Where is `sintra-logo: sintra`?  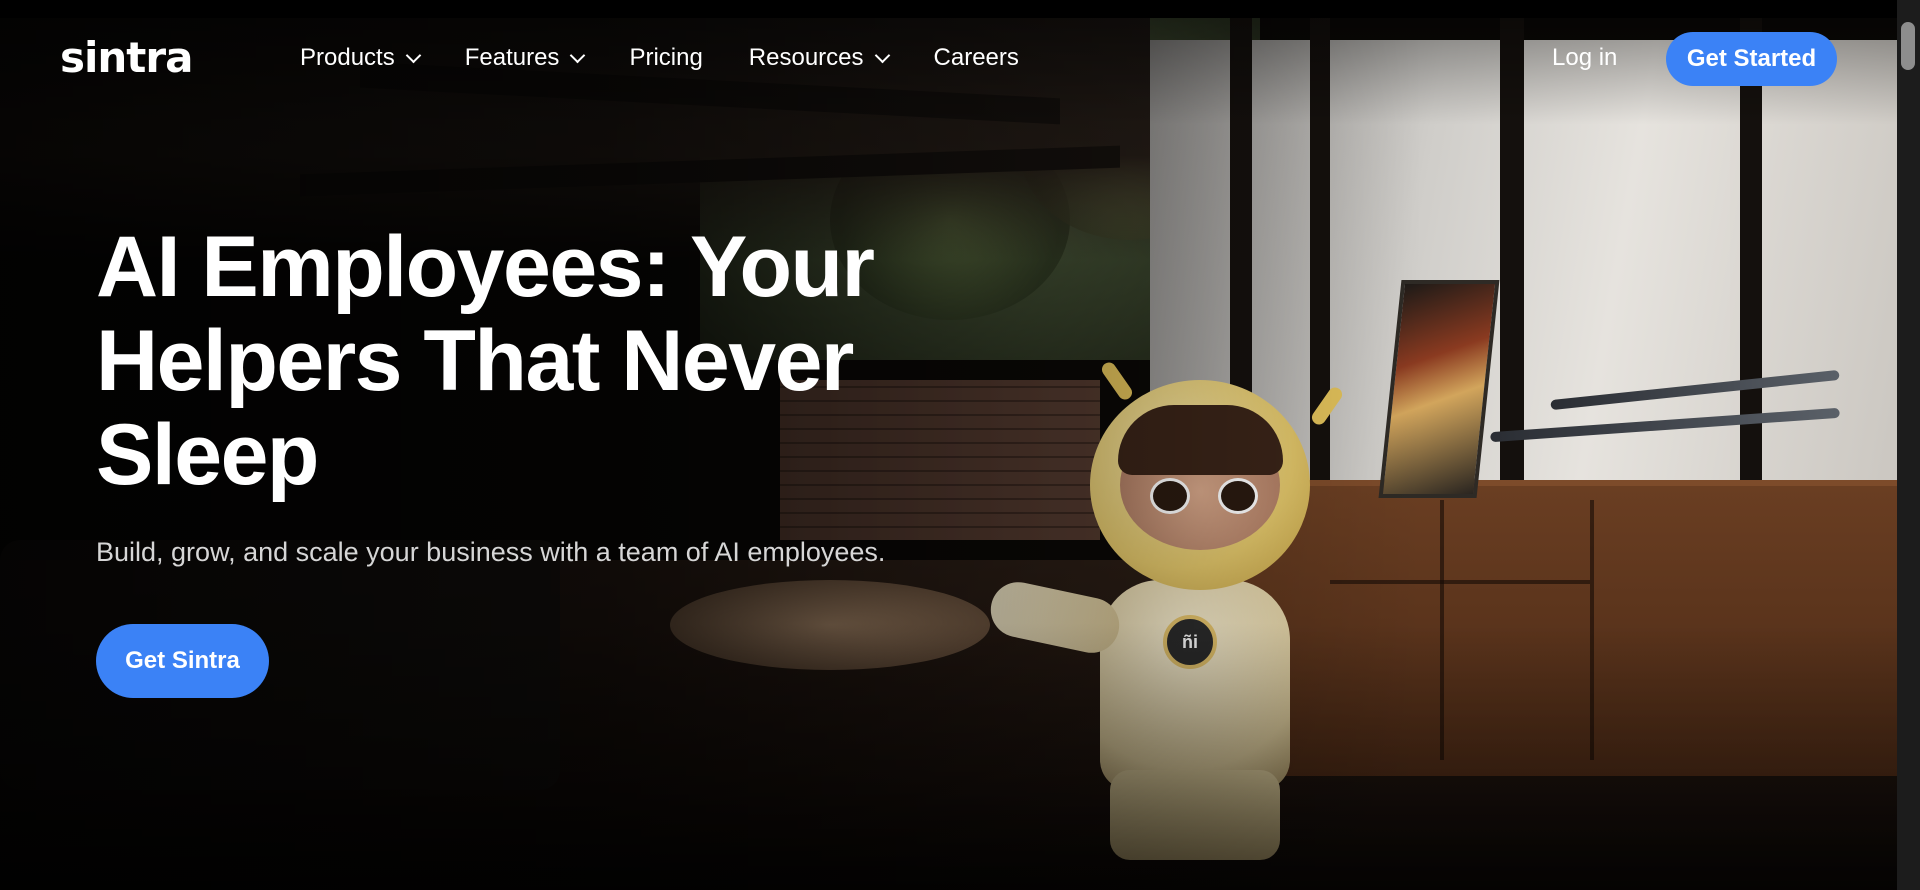
sintra-logo: sintra is located at coordinates (126, 58).